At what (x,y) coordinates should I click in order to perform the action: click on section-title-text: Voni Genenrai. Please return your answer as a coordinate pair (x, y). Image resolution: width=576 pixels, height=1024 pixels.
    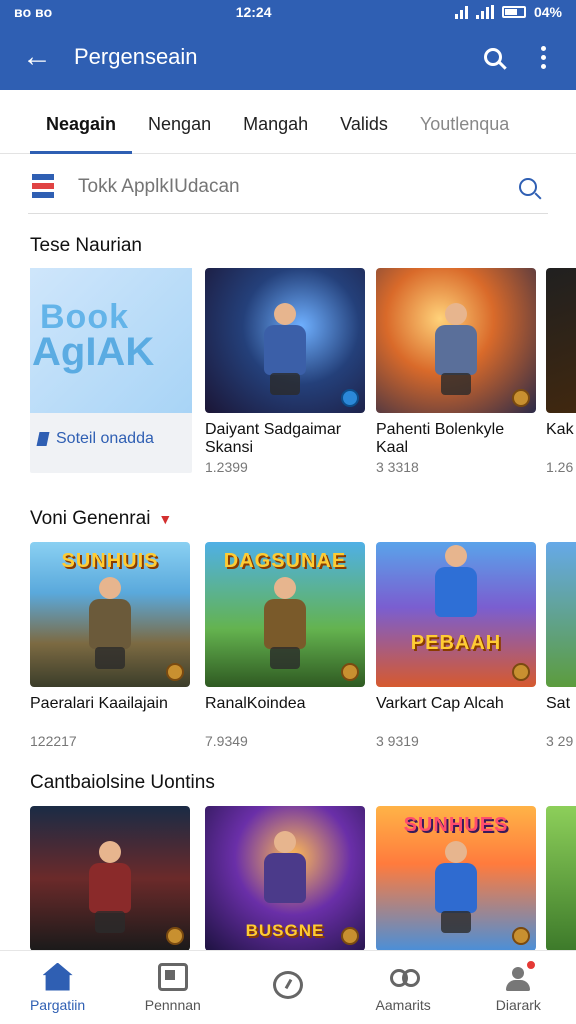
    Looking at the image, I should click on (90, 518).